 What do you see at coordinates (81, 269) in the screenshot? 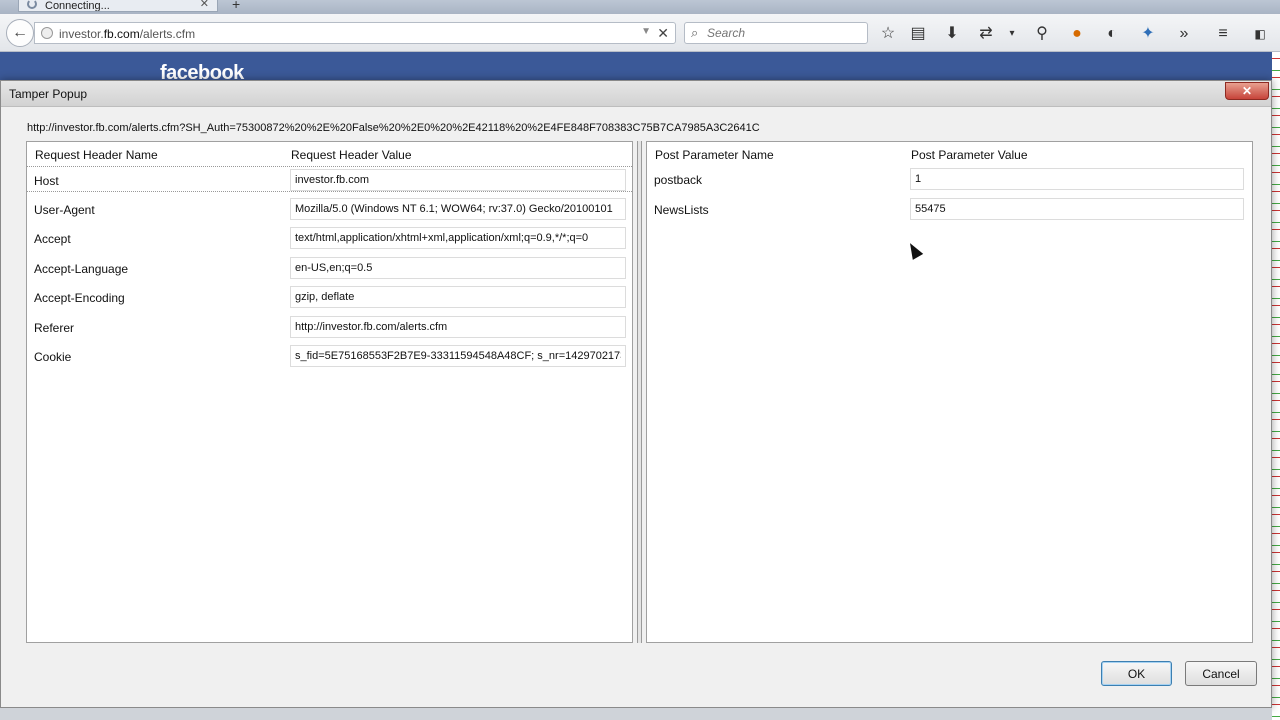
I see `header-name: Accept-Language` at bounding box center [81, 269].